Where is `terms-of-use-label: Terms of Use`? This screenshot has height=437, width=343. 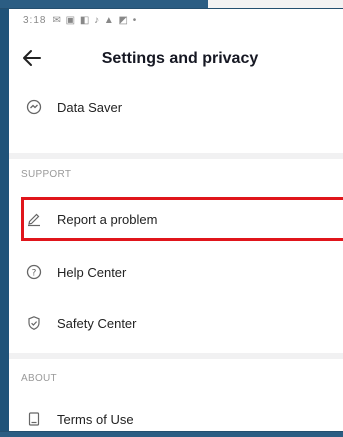
terms-of-use-label: Terms of Use is located at coordinates (95, 419).